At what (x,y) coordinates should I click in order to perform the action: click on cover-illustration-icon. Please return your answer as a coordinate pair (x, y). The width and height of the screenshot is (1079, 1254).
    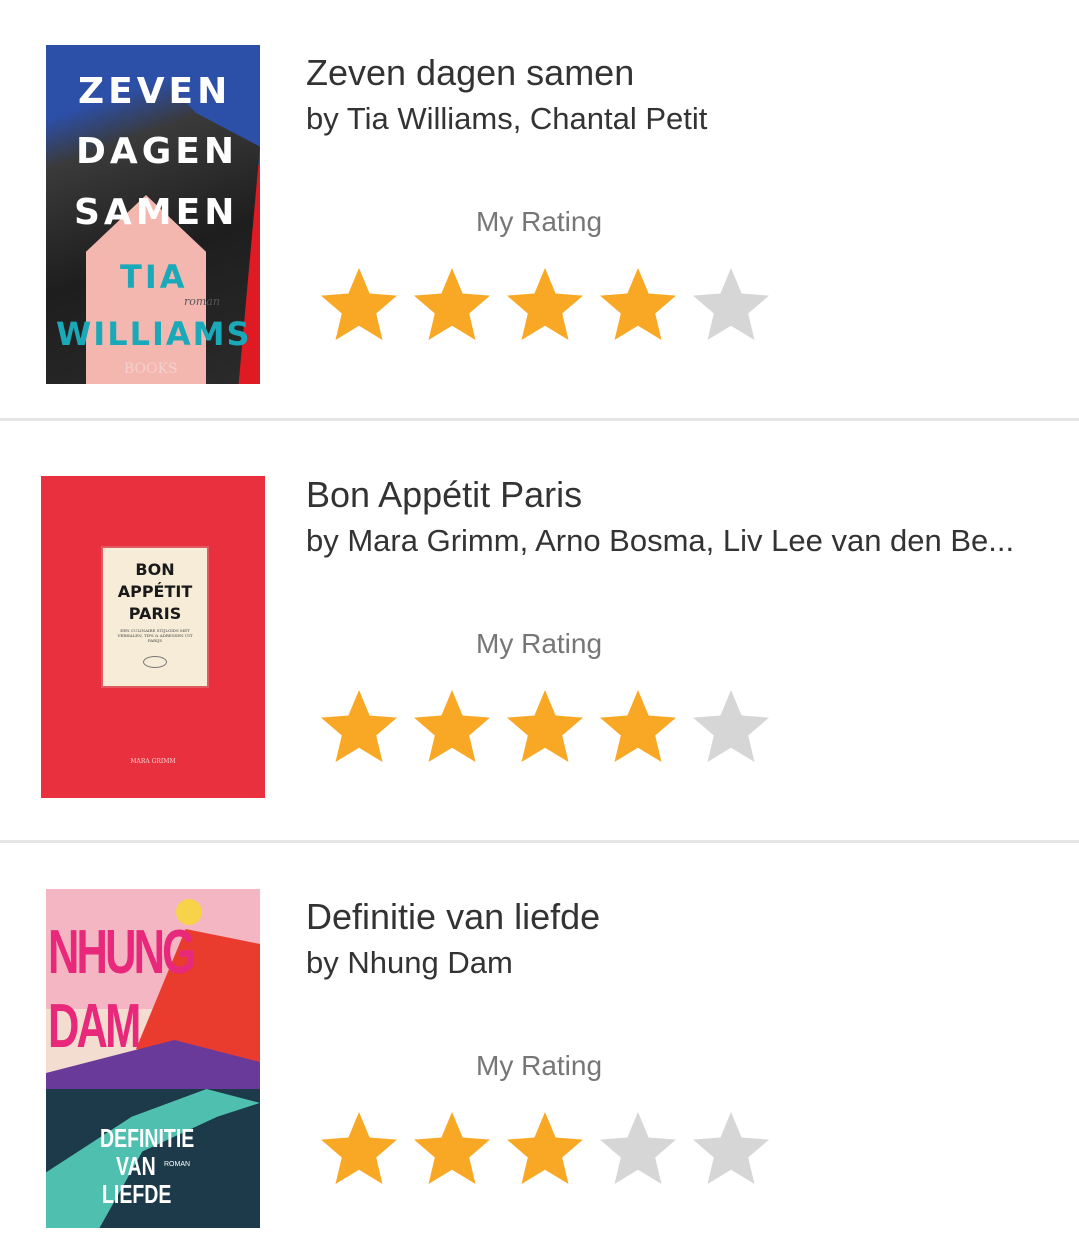
    Looking at the image, I should click on (155, 662).